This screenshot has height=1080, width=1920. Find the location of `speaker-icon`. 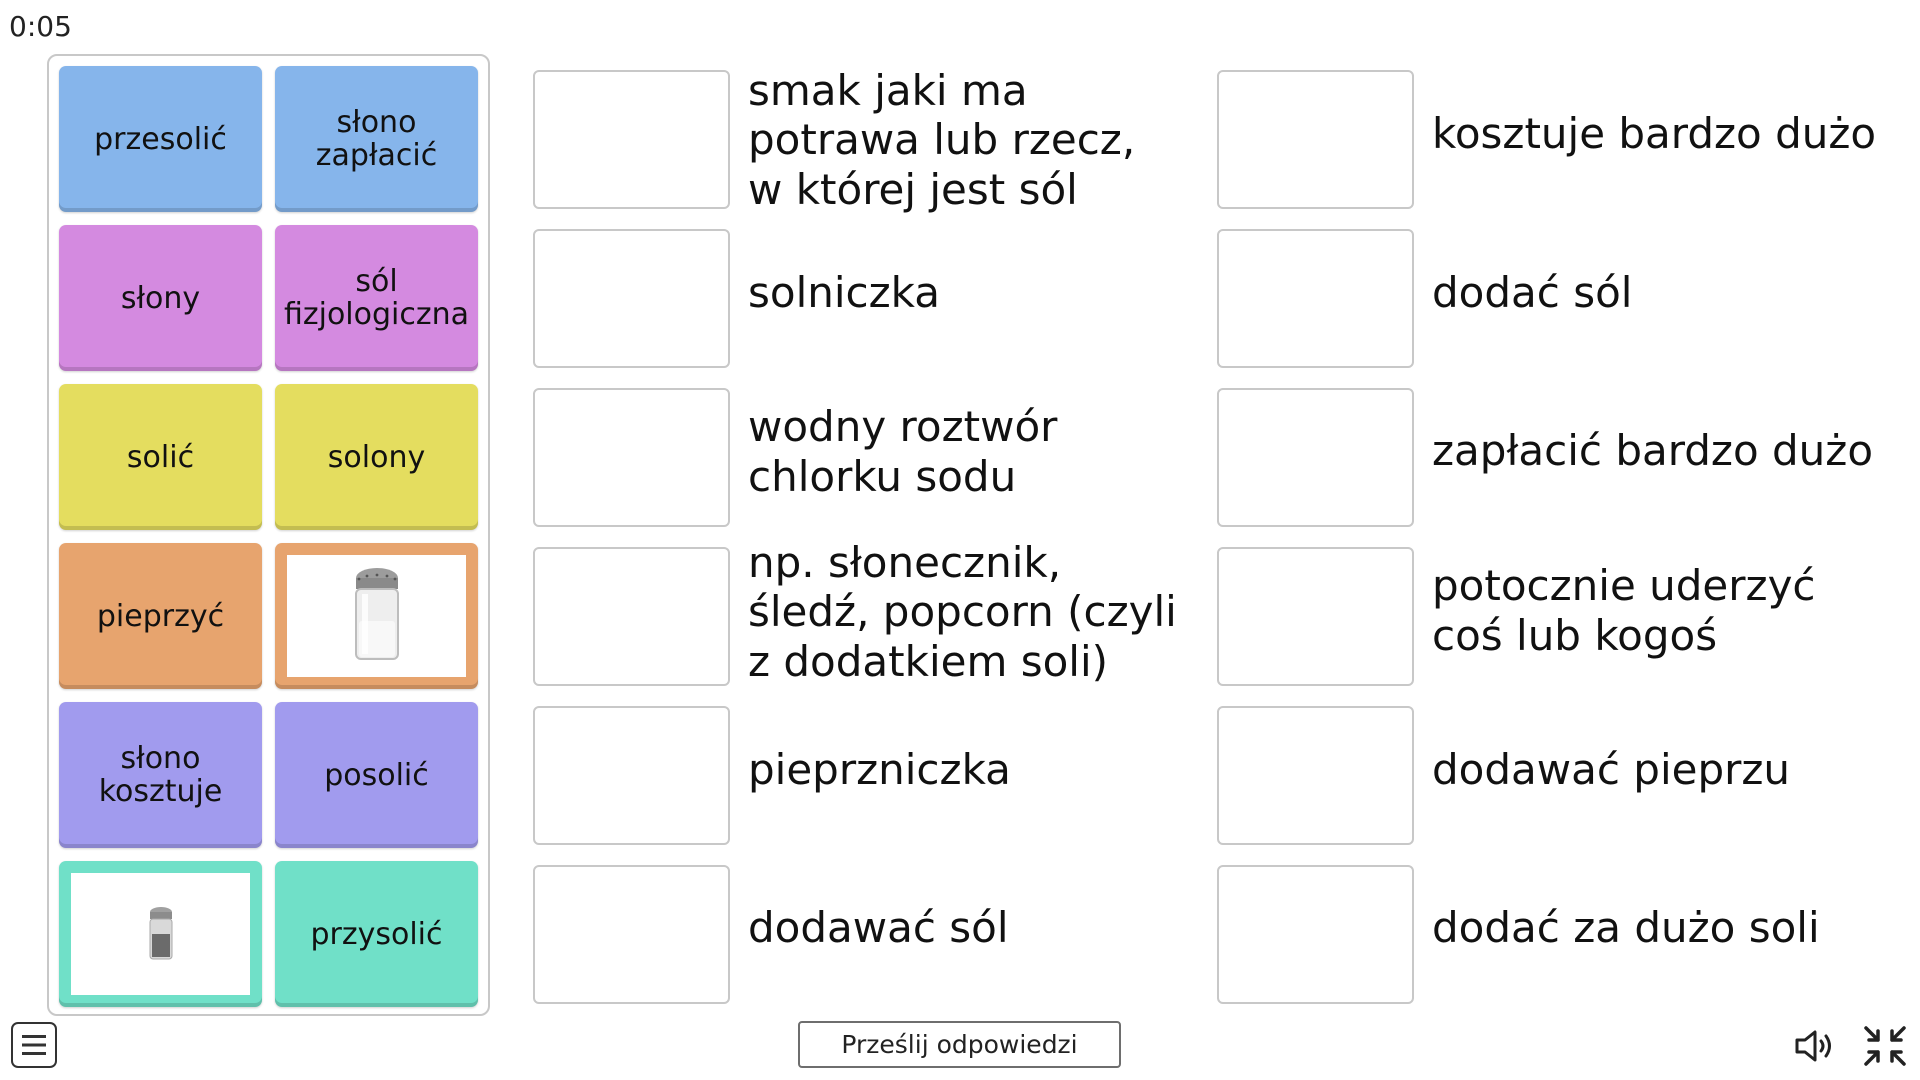

speaker-icon is located at coordinates (1813, 1046).